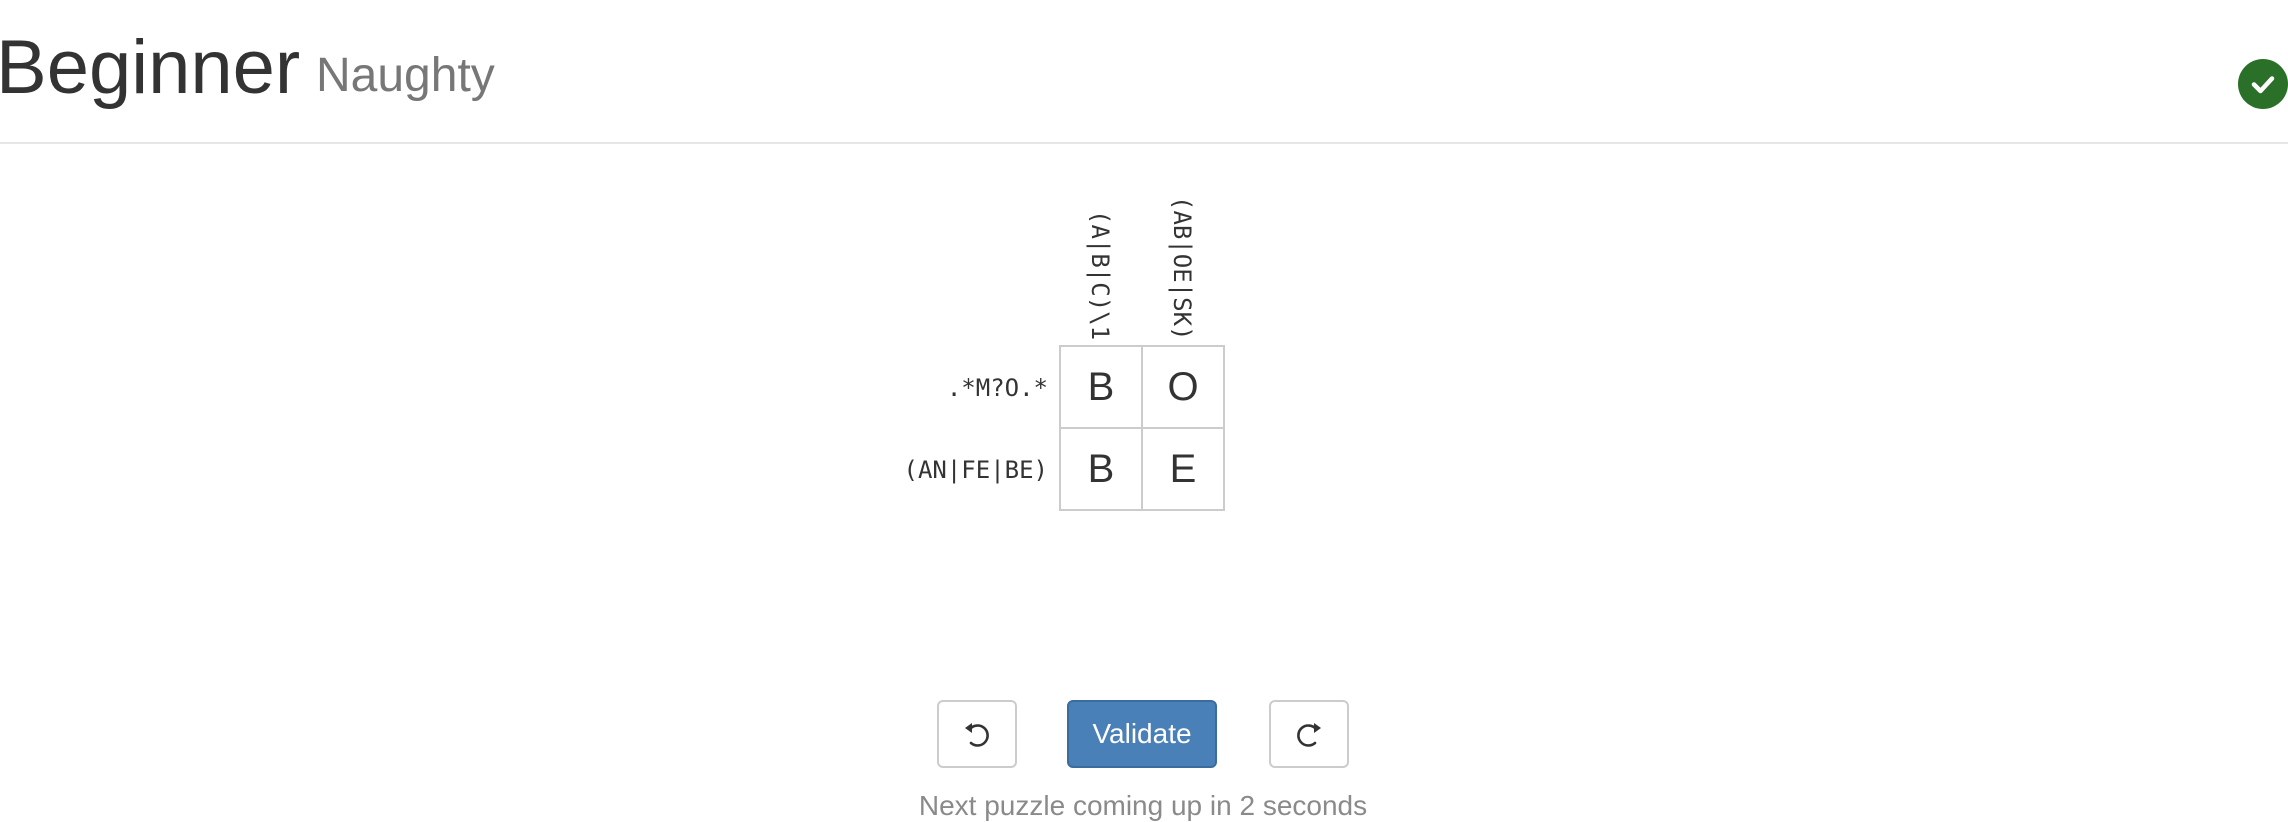  I want to click on redo-button, so click(1309, 734).